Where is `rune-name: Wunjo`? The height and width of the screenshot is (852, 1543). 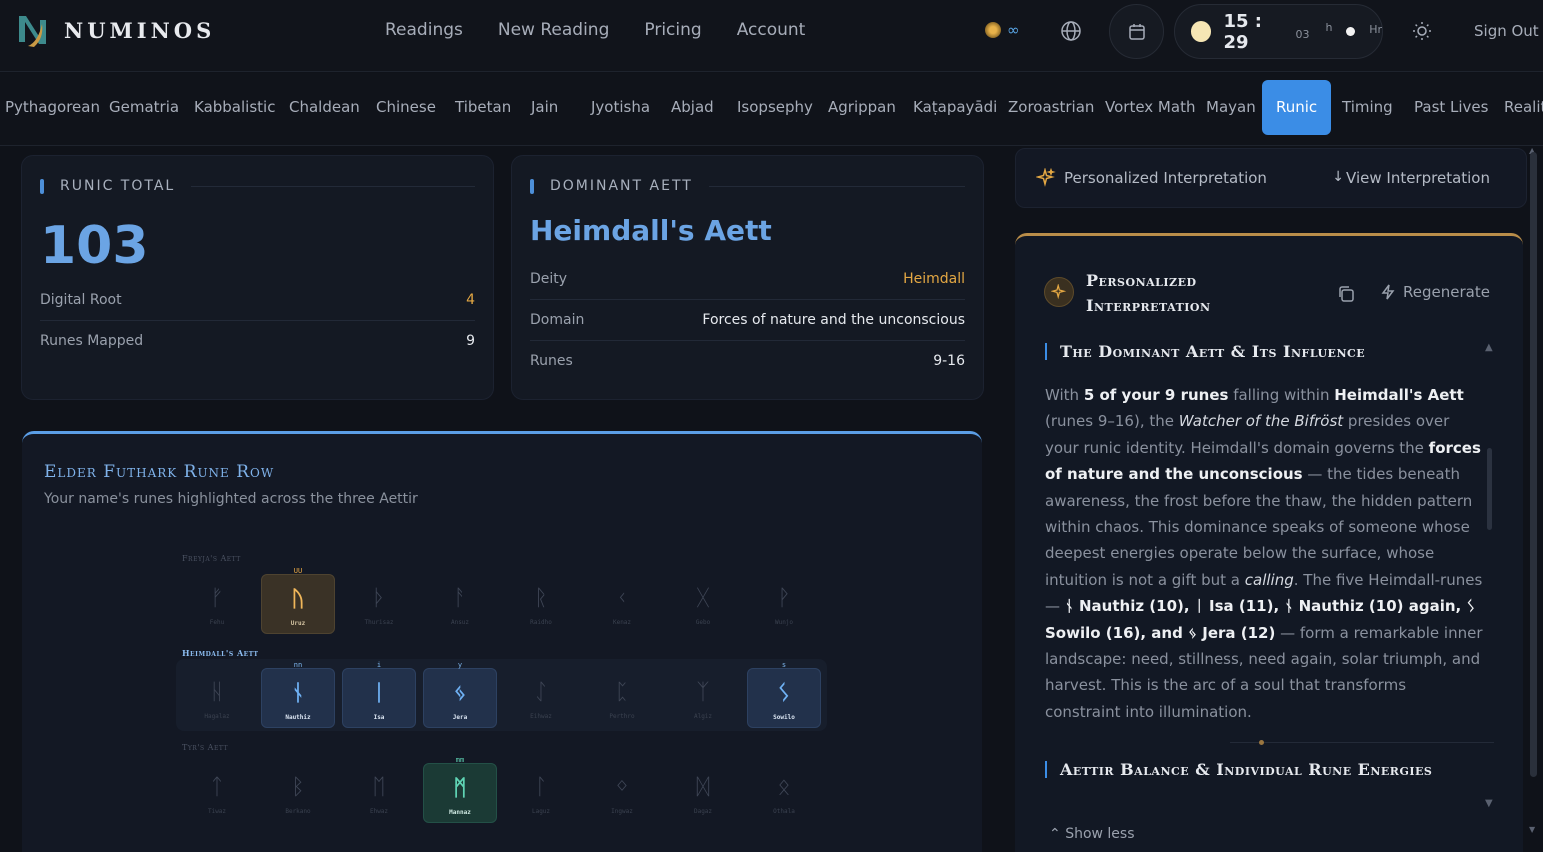 rune-name: Wunjo is located at coordinates (784, 622).